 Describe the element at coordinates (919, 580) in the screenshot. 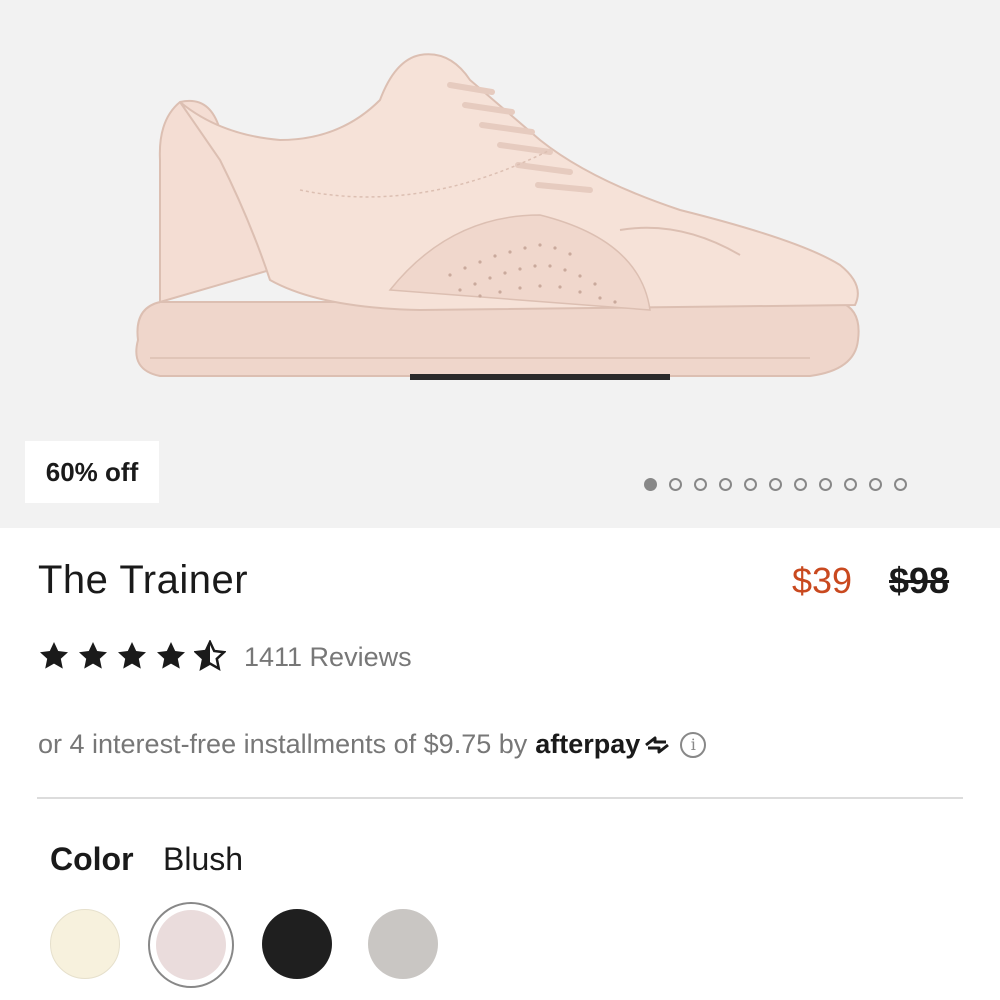

I see `original-price: $98` at that location.